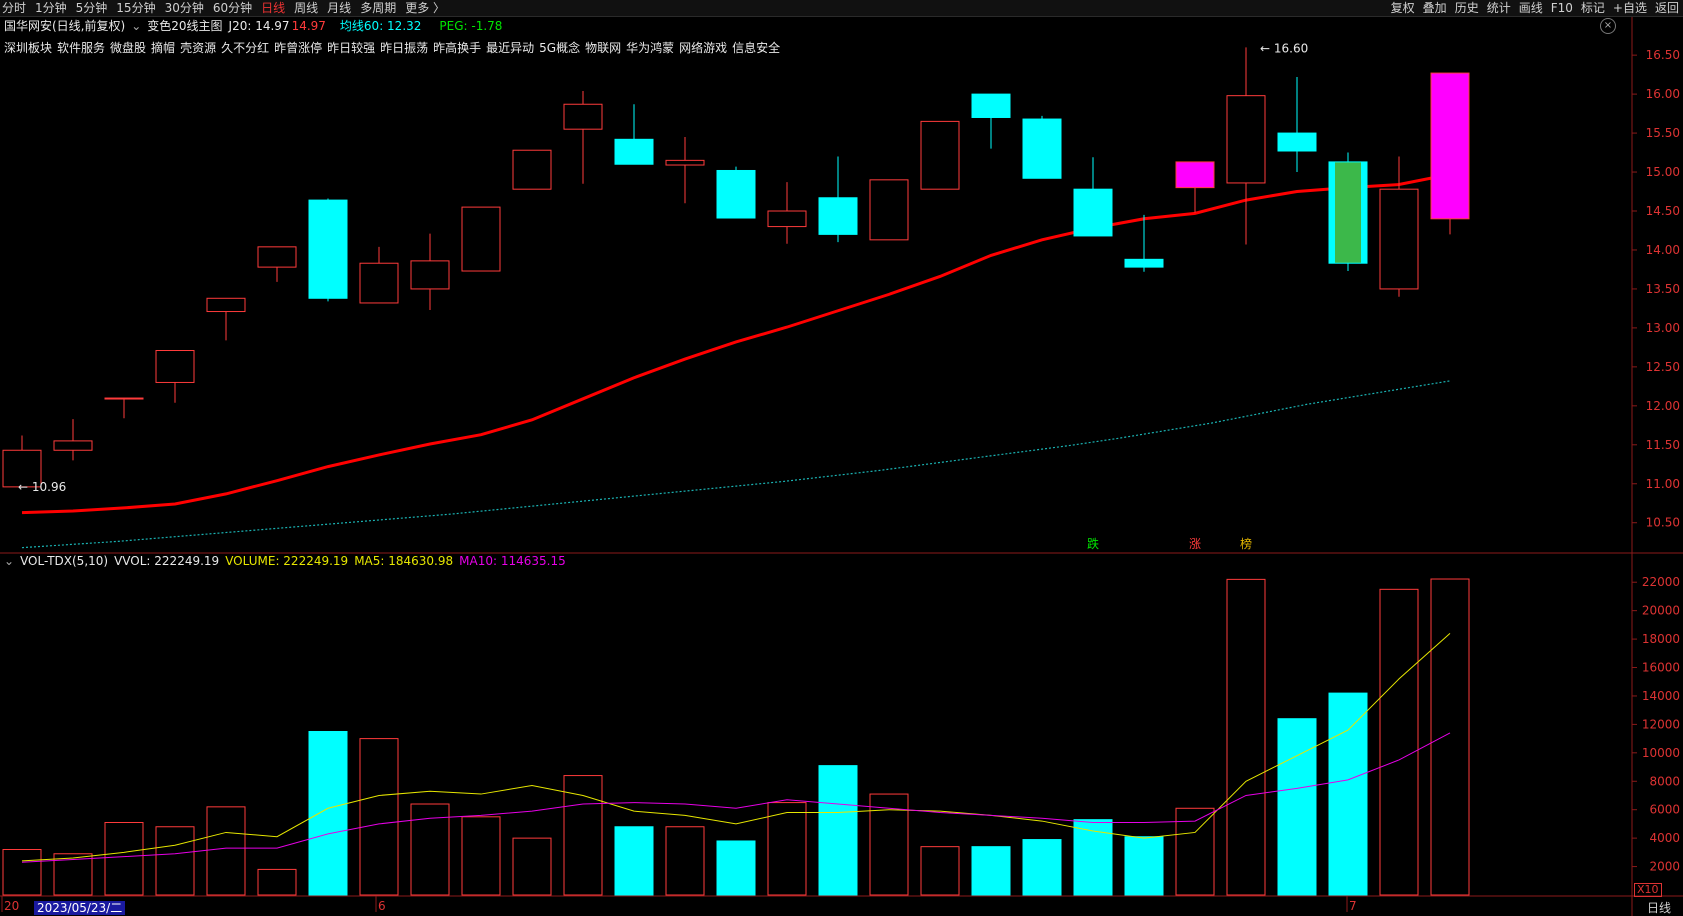 Image resolution: width=1683 pixels, height=916 pixels. I want to click on price-tick-label: 12.50, so click(1663, 367).